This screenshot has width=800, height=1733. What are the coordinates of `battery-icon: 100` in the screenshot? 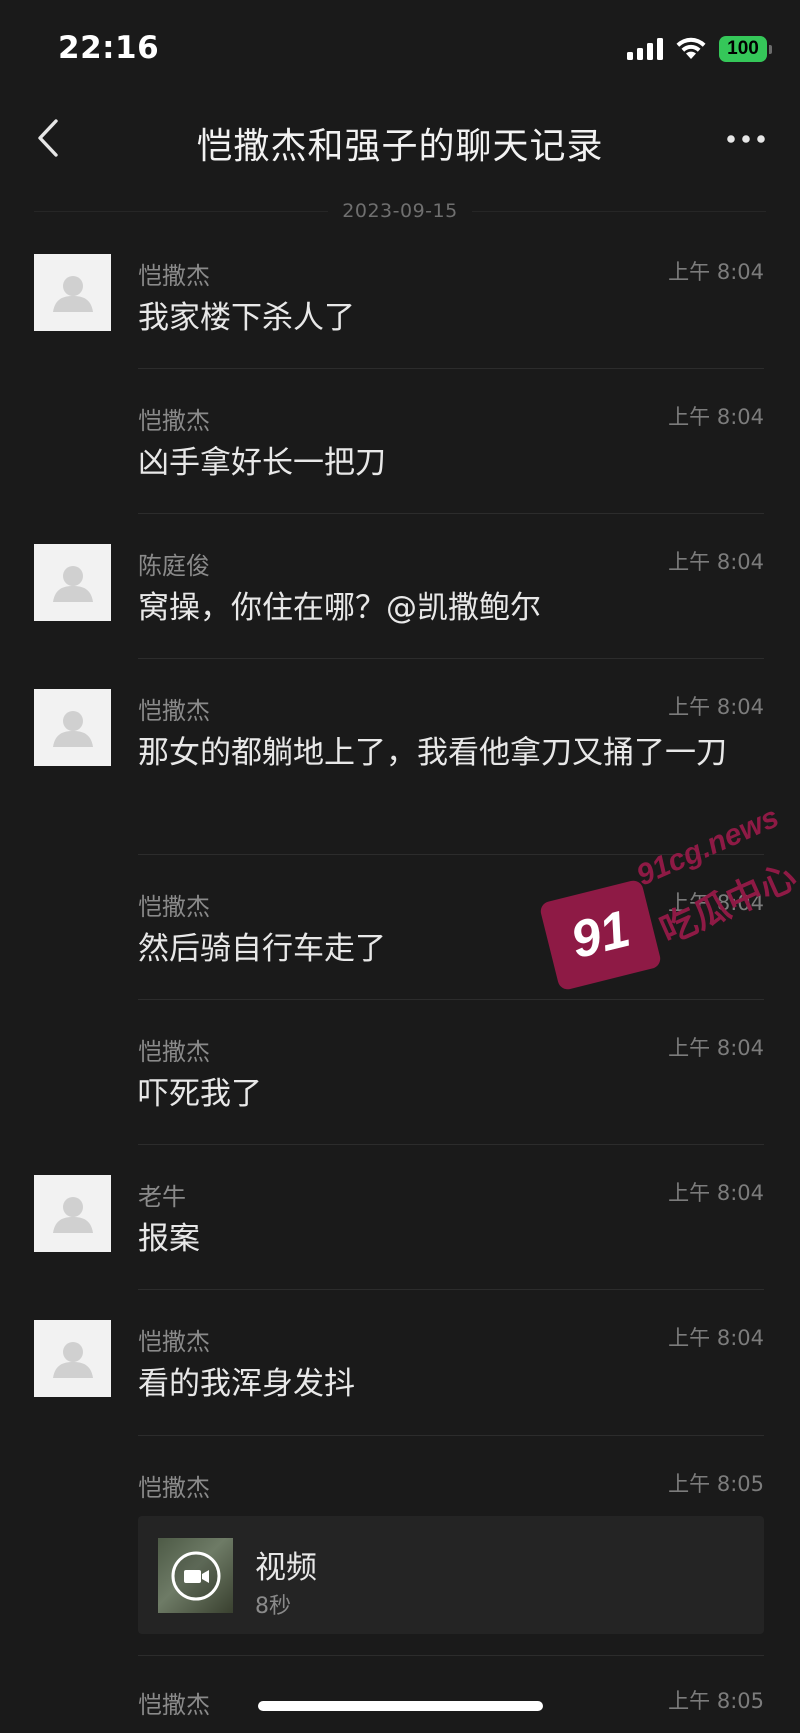 It's located at (745, 49).